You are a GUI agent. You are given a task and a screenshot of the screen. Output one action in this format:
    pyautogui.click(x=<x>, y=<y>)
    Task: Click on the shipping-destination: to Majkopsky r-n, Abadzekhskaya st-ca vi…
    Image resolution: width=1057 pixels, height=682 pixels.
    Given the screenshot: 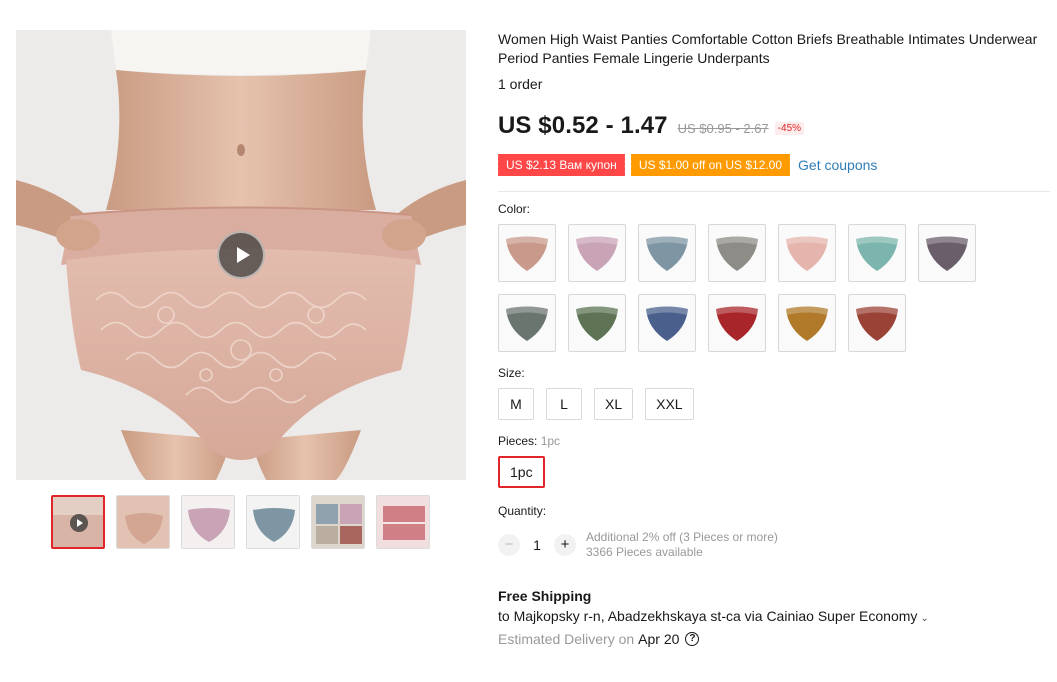 What is the action you would take?
    pyautogui.click(x=774, y=616)
    